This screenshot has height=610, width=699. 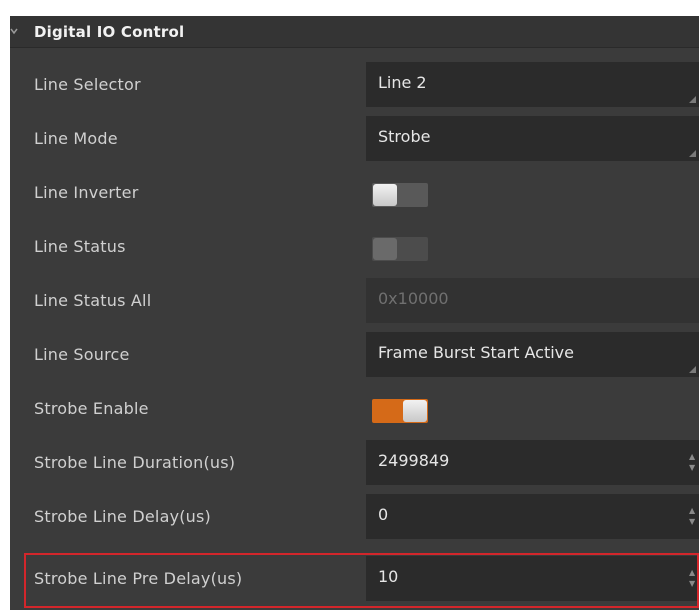 I want to click on line-mode-combo: Strobe, so click(x=532, y=138).